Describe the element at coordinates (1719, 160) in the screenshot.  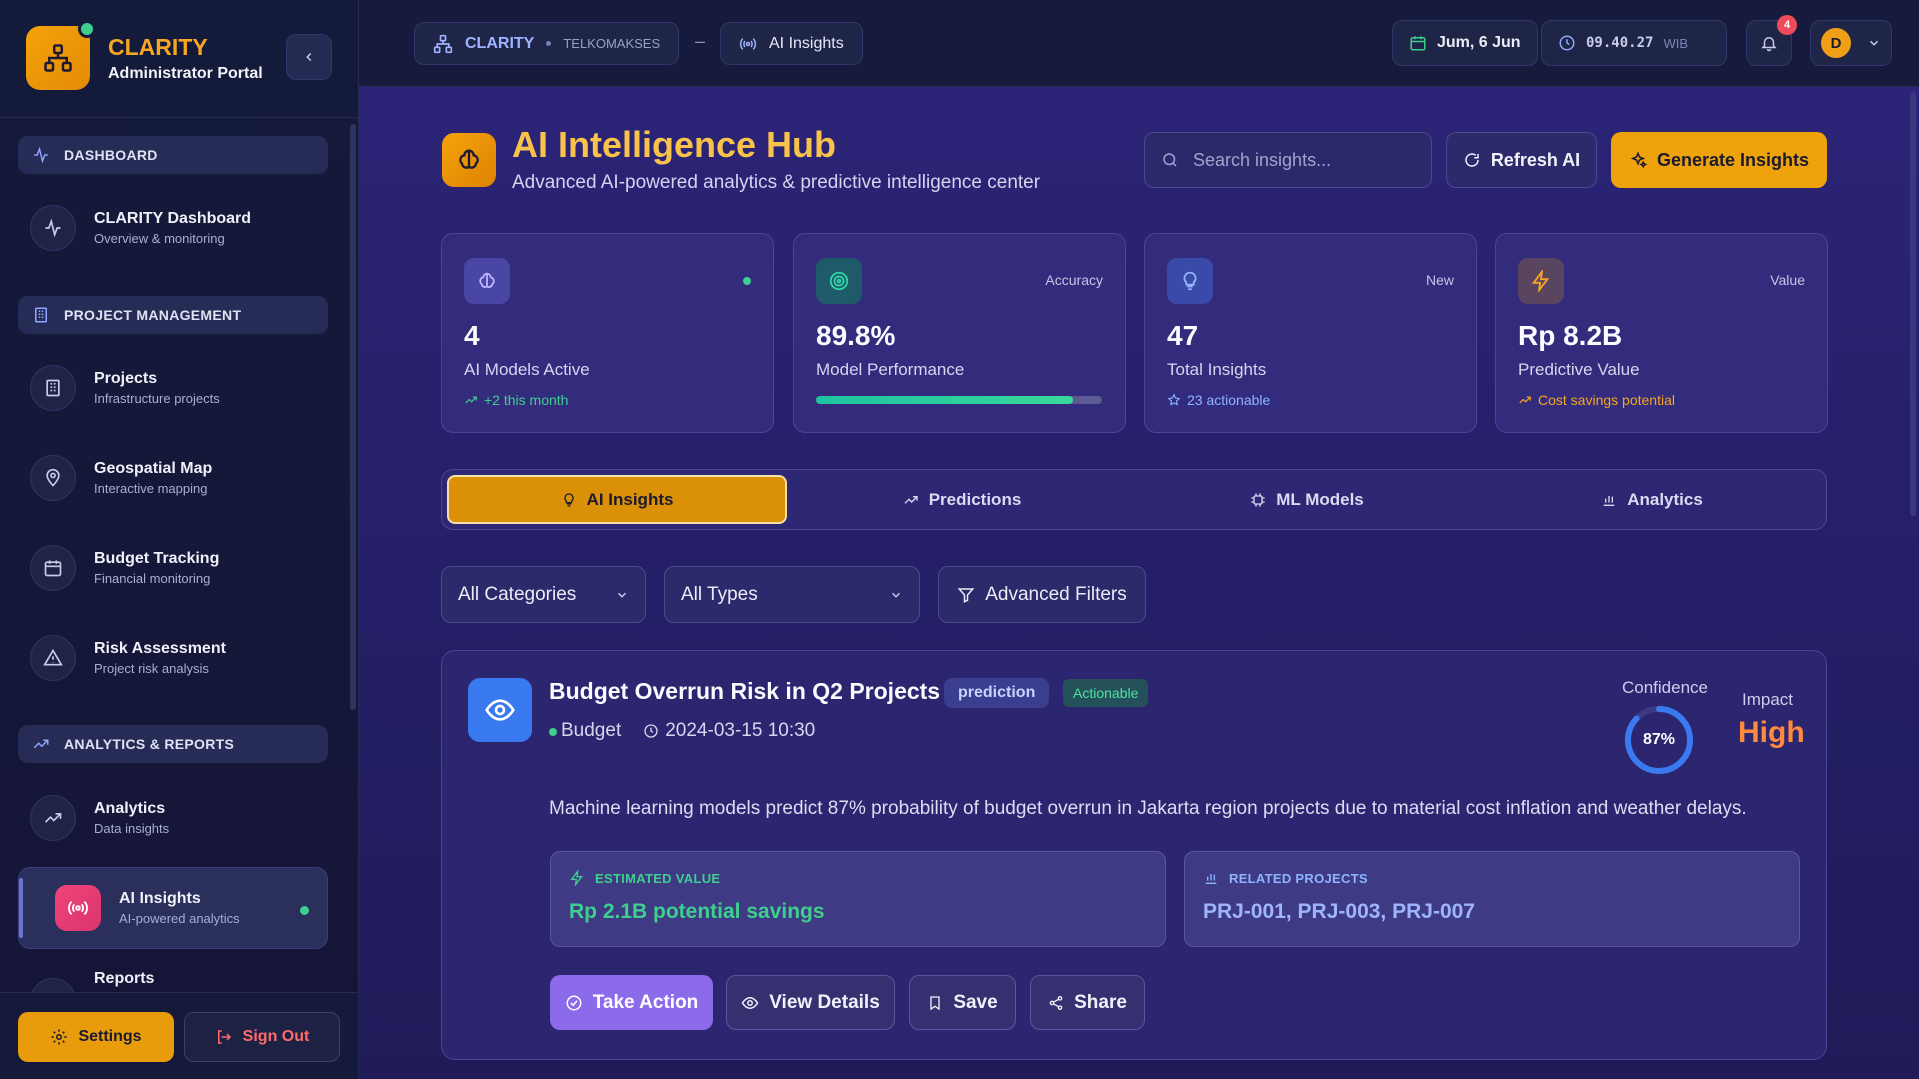
I see `generate-insights-button: Generate Insights` at that location.